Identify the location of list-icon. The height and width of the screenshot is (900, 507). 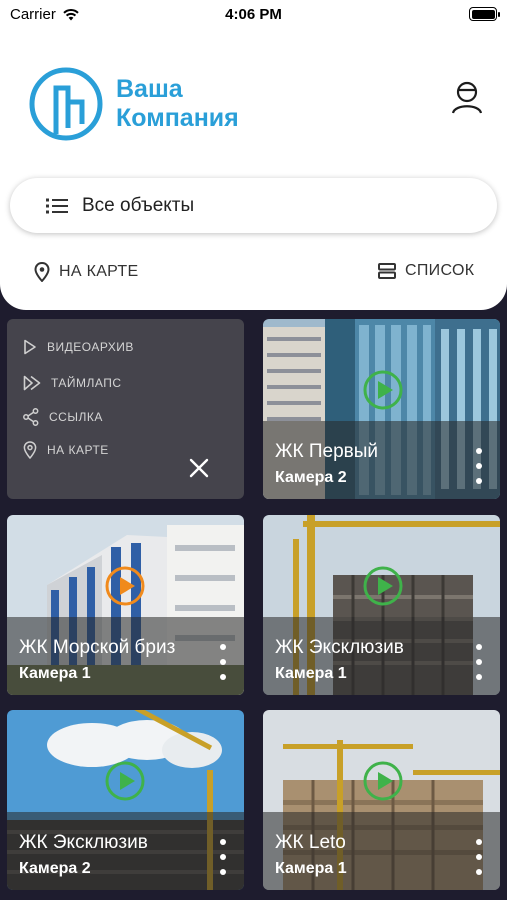
(57, 205).